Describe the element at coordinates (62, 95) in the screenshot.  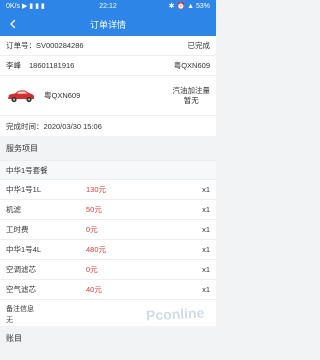
I see `vehicle-plate: 粤QXN609` at that location.